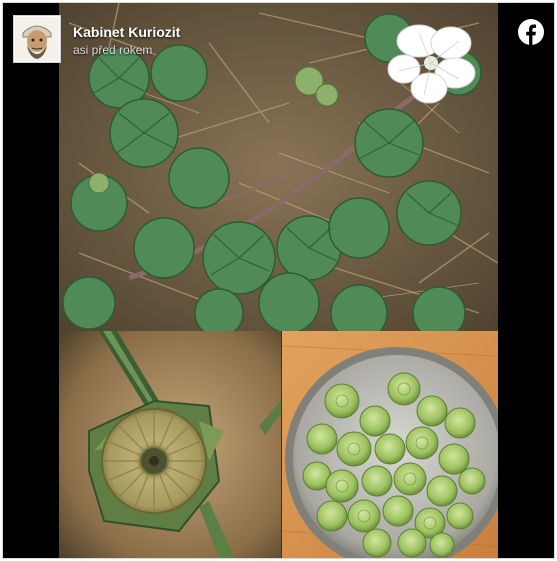 The image size is (557, 561). What do you see at coordinates (126, 32) in the screenshot?
I see `page-name-link: Kabinet Kuriozit` at bounding box center [126, 32].